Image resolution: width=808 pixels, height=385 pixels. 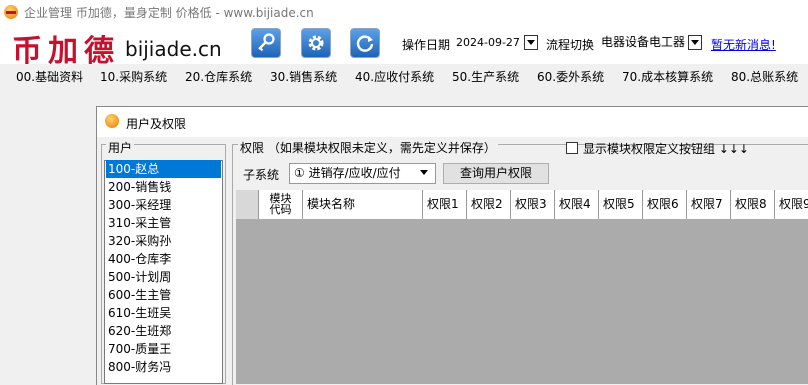 I want to click on messages-link: 暂无新消息!, so click(x=743, y=44).